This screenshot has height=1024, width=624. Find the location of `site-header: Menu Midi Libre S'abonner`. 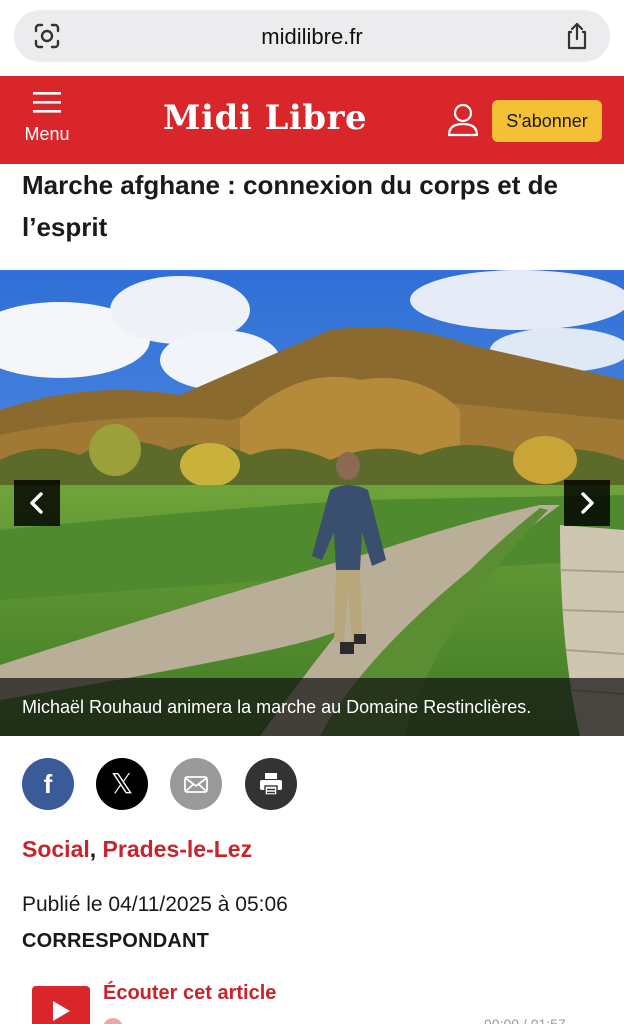

site-header: Menu Midi Libre S'abonner is located at coordinates (312, 120).